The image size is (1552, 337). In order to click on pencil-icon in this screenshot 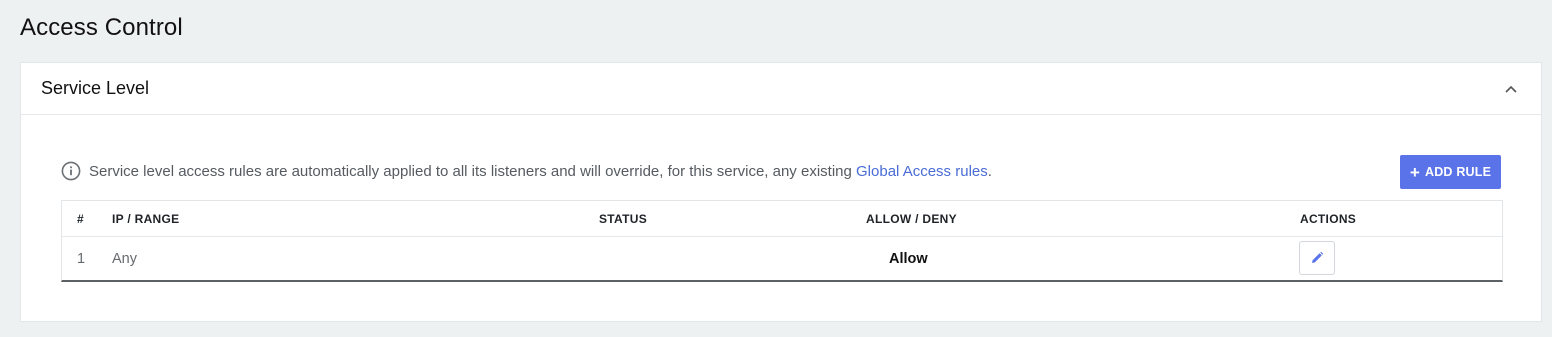, I will do `click(1318, 257)`.